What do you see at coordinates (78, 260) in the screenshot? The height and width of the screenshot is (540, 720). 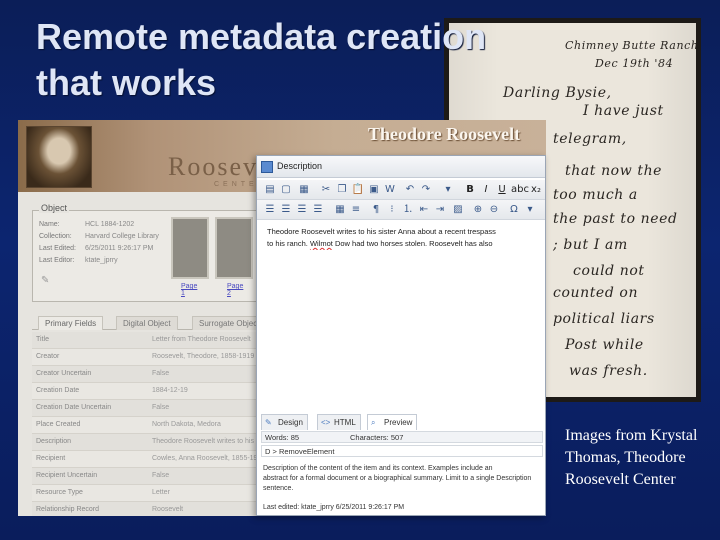 I see `object-field: Last Editor: ktate_jprry` at bounding box center [78, 260].